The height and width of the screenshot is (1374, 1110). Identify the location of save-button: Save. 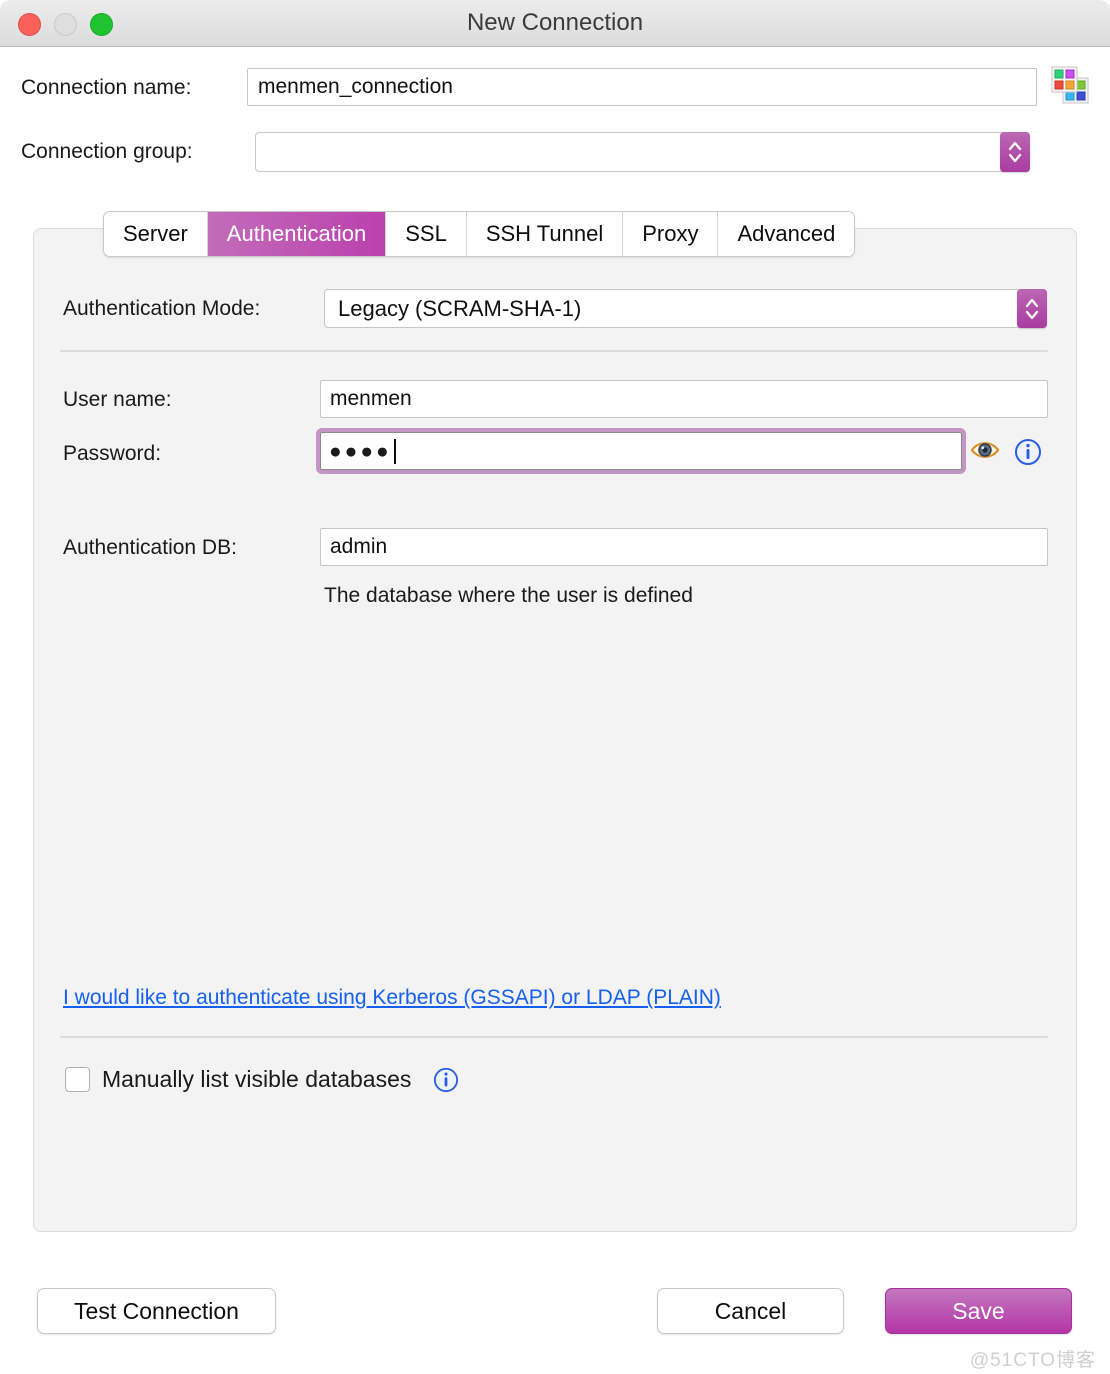
(978, 1311).